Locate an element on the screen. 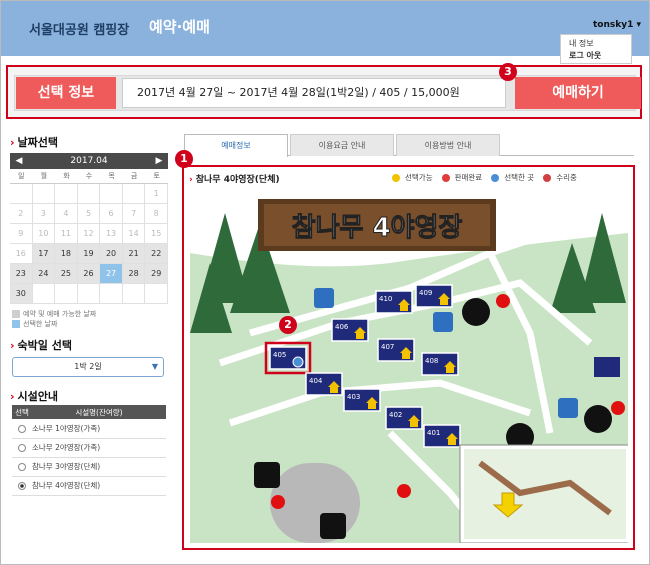 The height and width of the screenshot is (565, 650). calendar-day: 19 is located at coordinates (89, 254).